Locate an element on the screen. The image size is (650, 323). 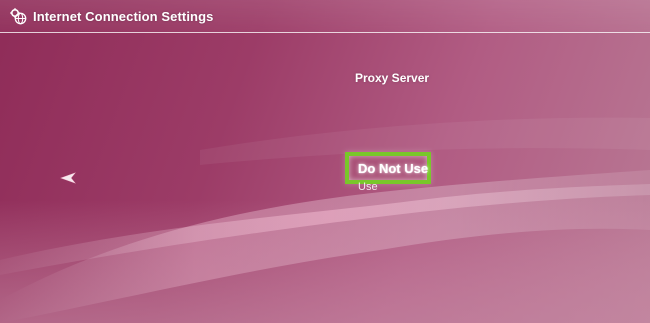
header-bar: Internet Connection Settings is located at coordinates (325, 16).